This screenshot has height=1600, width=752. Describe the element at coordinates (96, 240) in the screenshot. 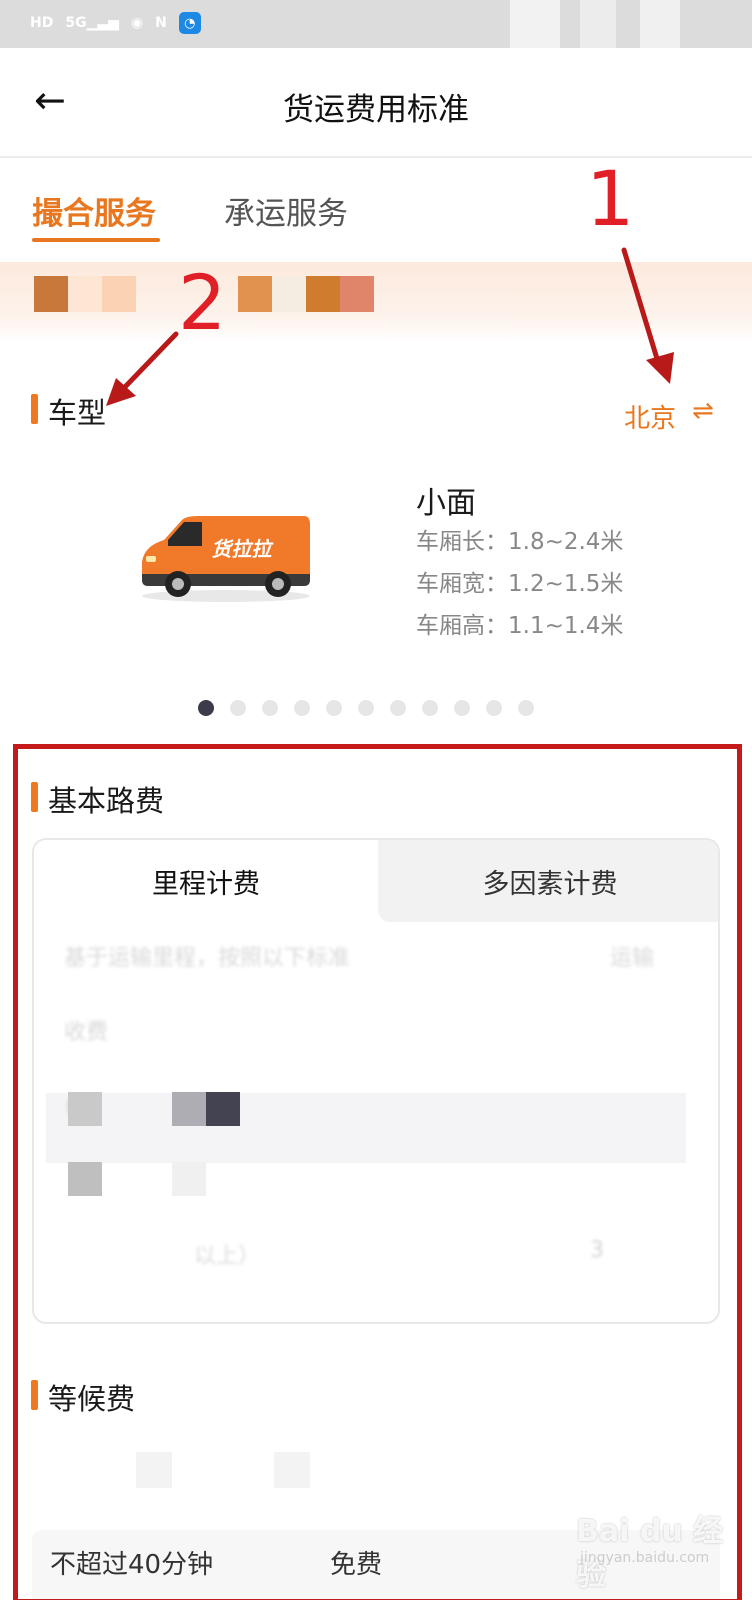

I see `active-tab-indicator` at that location.